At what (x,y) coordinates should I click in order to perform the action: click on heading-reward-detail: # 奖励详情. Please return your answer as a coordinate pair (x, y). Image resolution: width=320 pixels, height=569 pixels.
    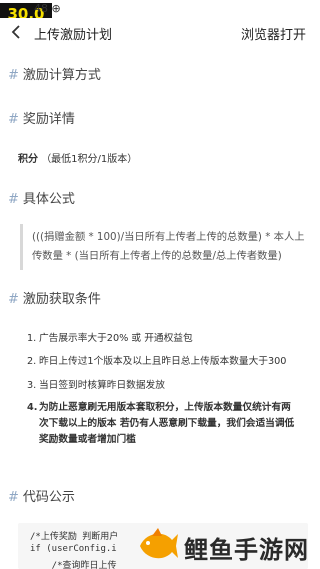
    Looking at the image, I should click on (41, 119).